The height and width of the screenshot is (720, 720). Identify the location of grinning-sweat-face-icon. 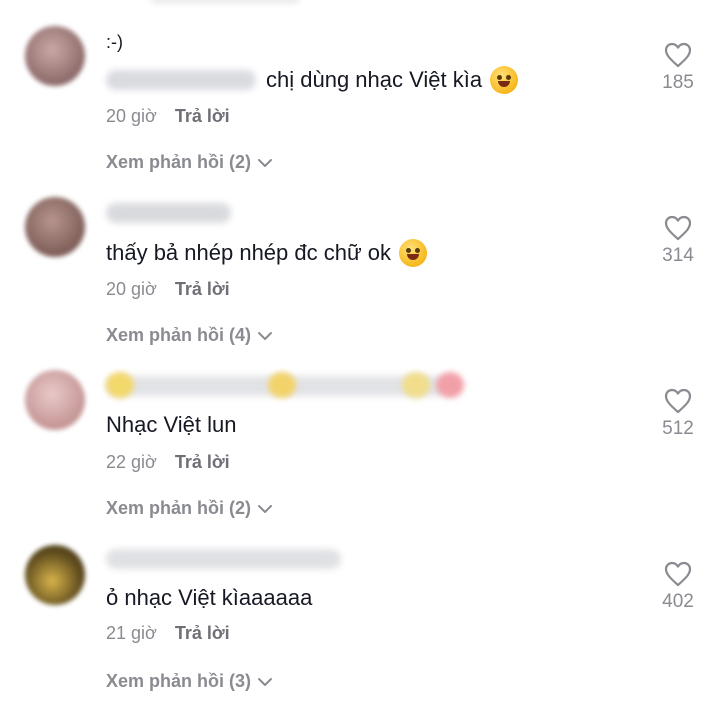
(413, 253).